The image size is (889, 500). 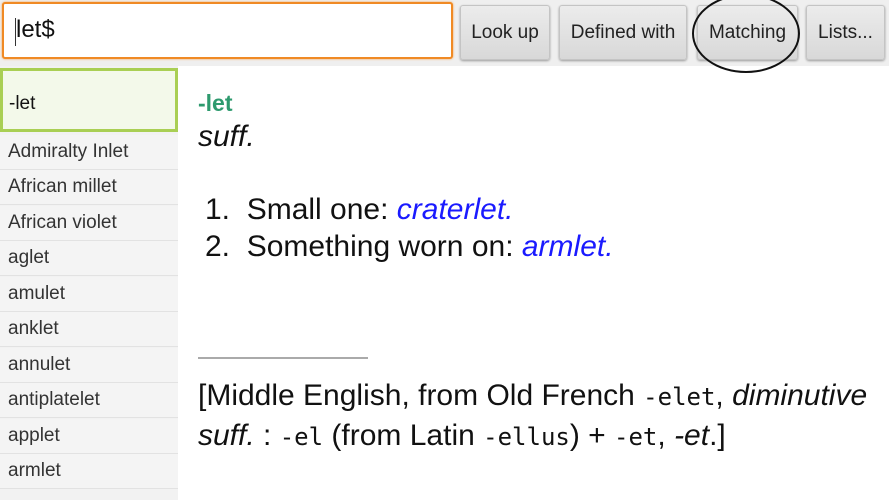 I want to click on defined-with-button: Defined with, so click(x=623, y=32).